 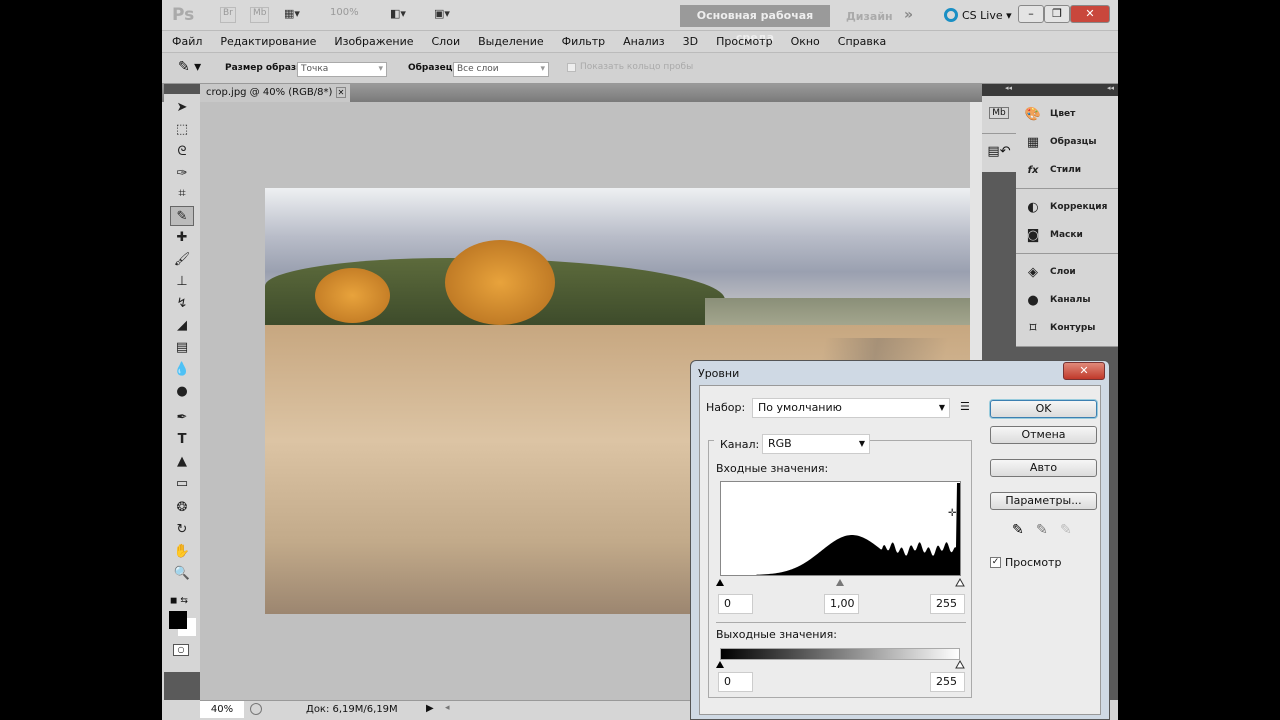 What do you see at coordinates (1043, 435) in the screenshot?
I see `cancel-button: Отмена` at bounding box center [1043, 435].